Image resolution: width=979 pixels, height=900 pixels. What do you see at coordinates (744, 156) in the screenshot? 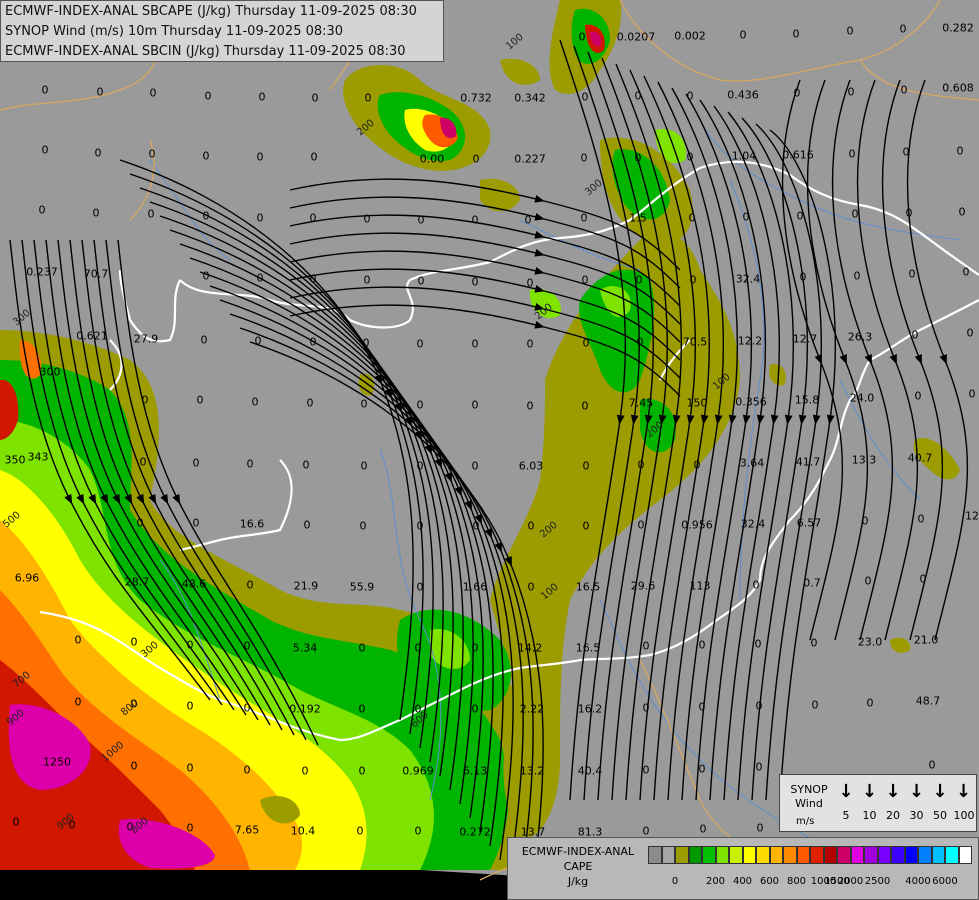
I see `cape-value-label: 1.04` at bounding box center [744, 156].